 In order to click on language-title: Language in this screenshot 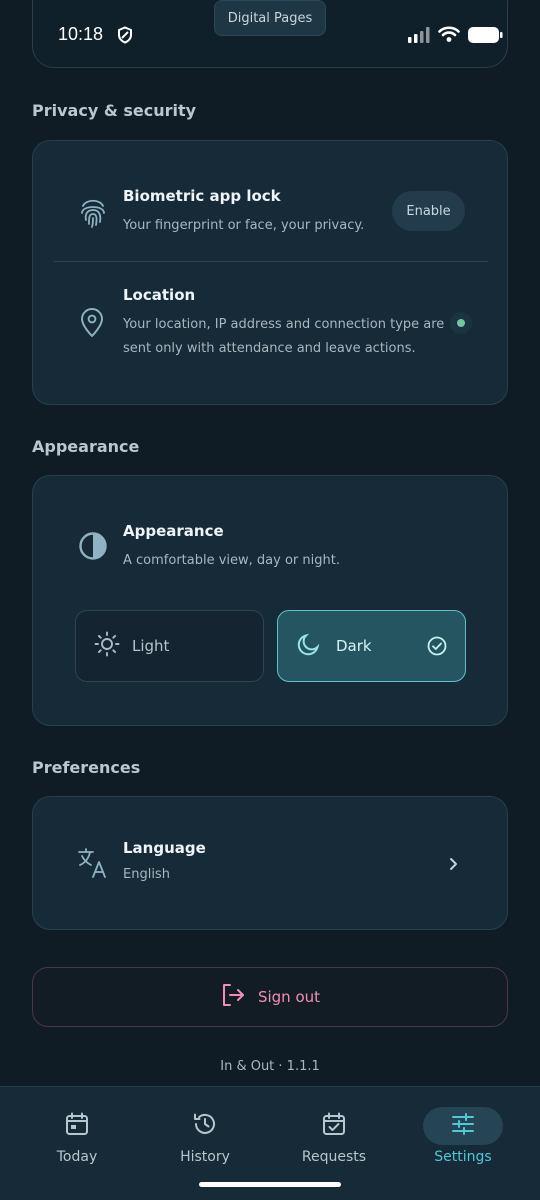, I will do `click(164, 848)`.